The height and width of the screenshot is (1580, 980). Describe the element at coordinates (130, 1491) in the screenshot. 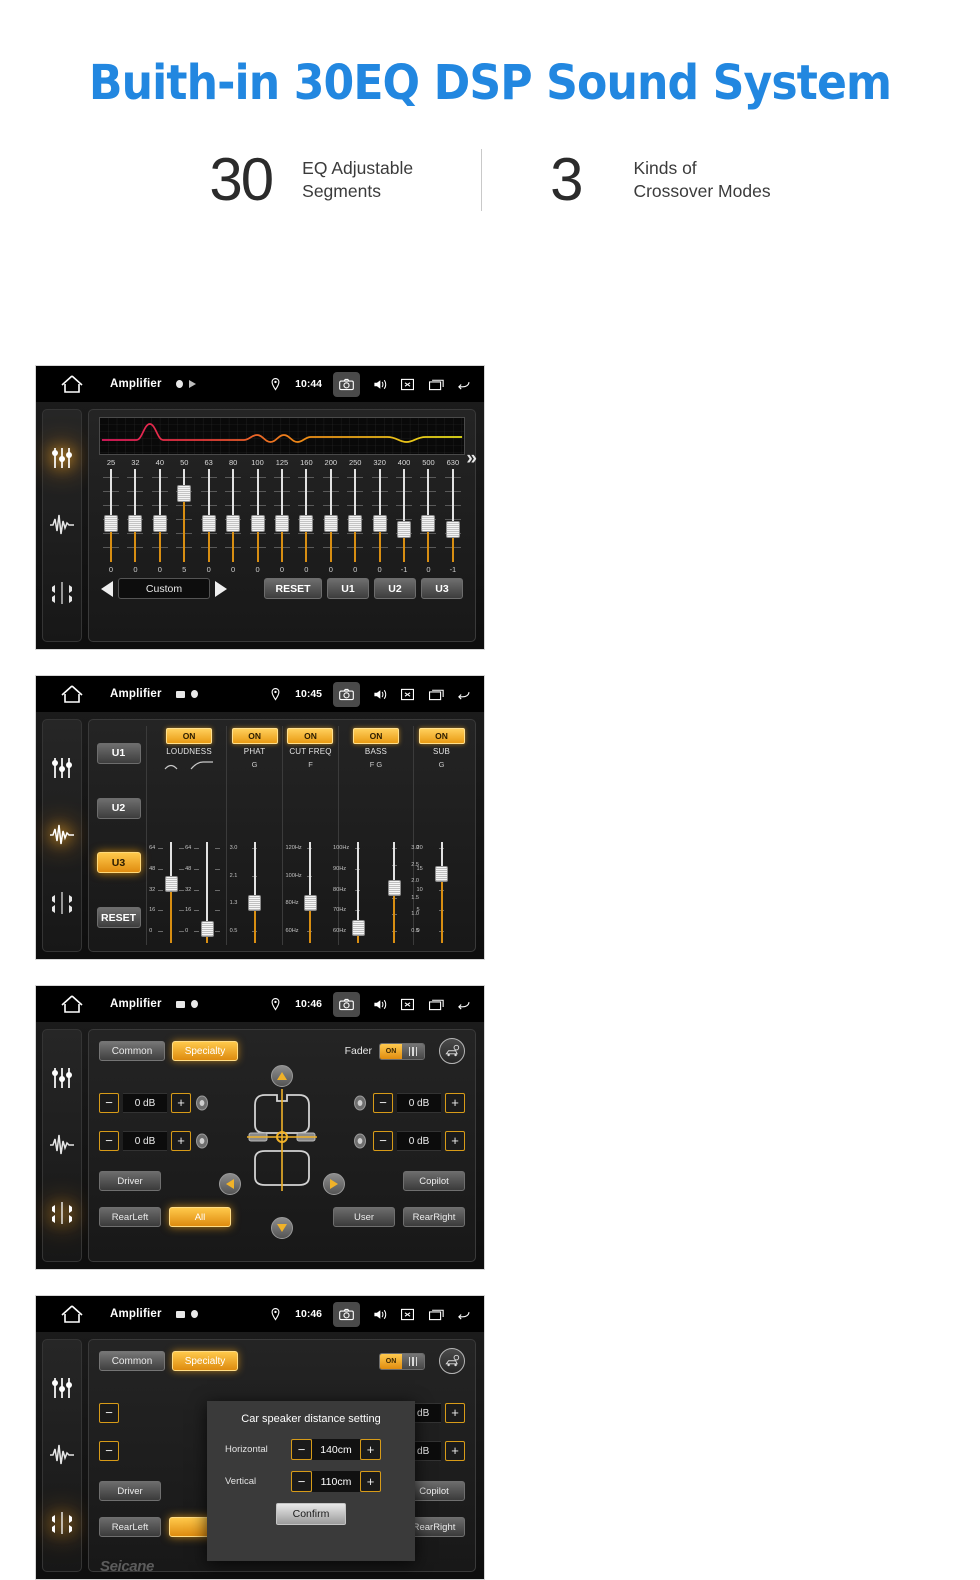

I see `seat-driver-button: Driver` at that location.